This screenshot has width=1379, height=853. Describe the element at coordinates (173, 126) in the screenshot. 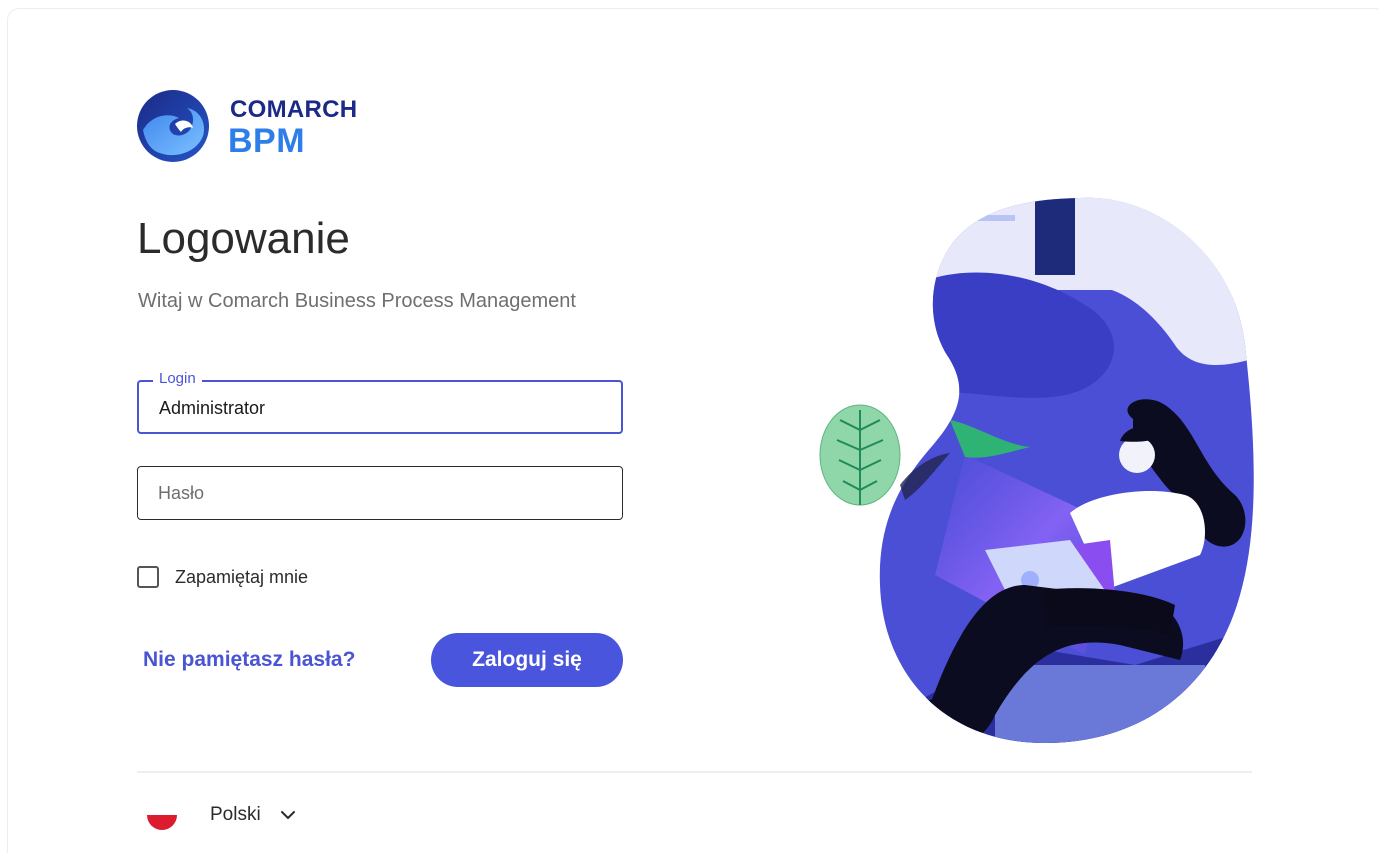

I see `comarch-logo-icon` at that location.